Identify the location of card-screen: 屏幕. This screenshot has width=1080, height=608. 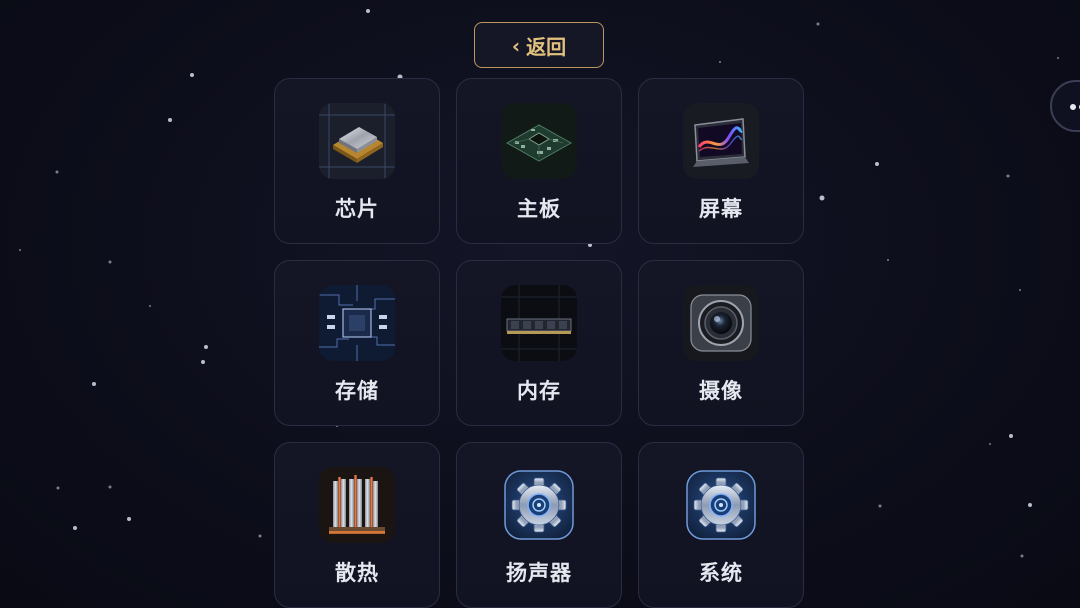
(721, 161).